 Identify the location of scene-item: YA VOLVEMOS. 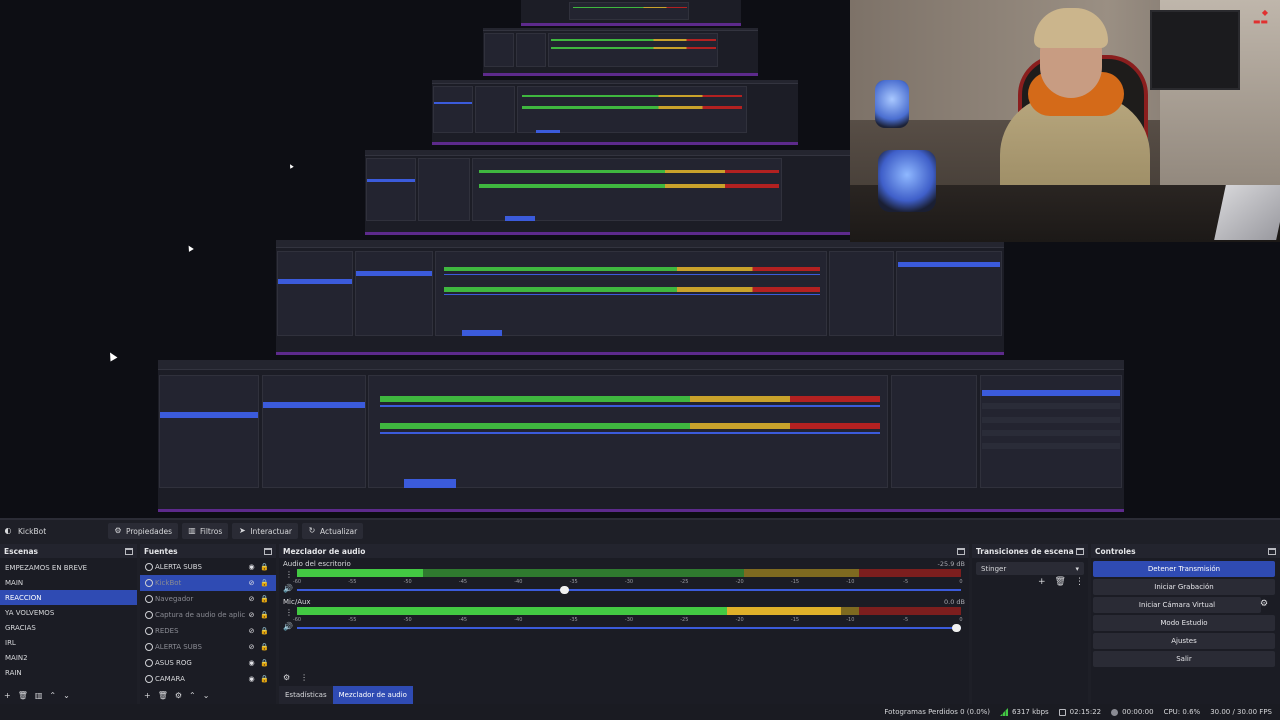
(68, 612).